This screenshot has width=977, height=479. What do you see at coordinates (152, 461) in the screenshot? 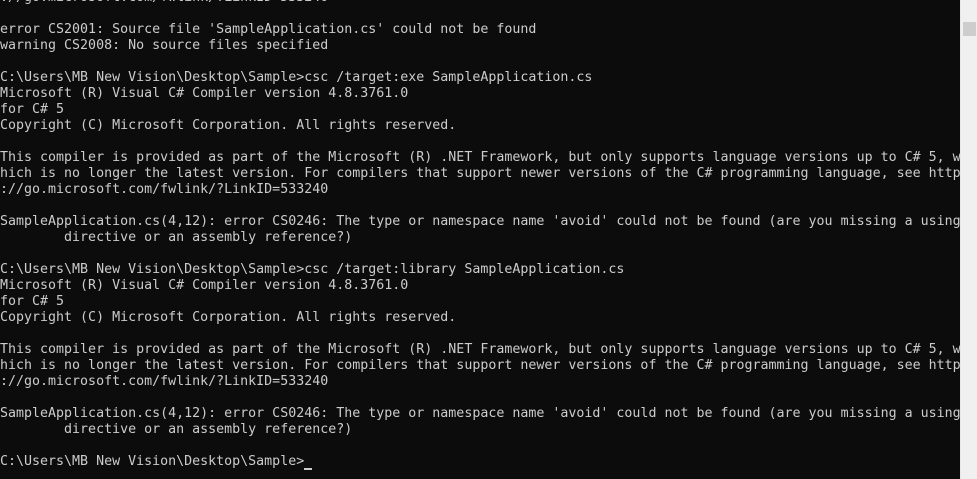
I see `console-line-text: C:\Users\MB New Vision\Desktop\Sample>` at bounding box center [152, 461].